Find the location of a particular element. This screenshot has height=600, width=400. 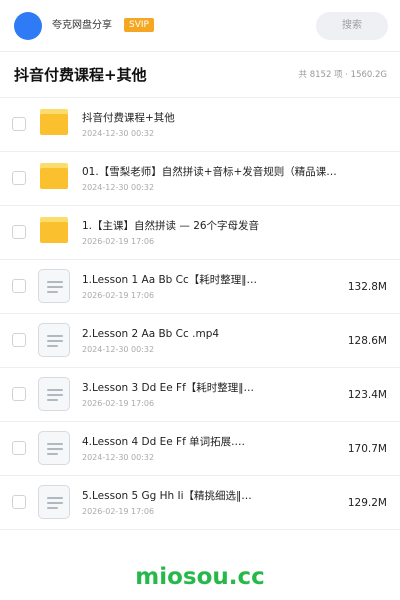

item-size: 128.6M is located at coordinates (367, 341).